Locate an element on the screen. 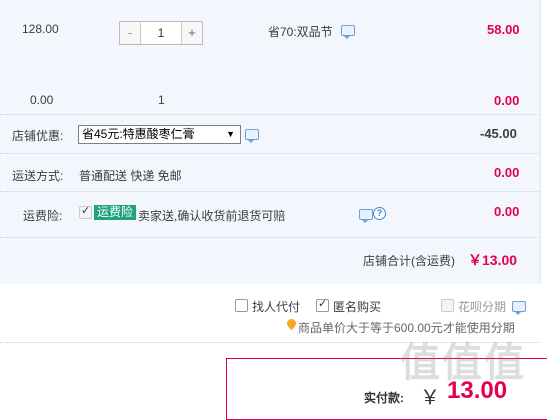 Image resolution: width=548 pixels, height=420 pixels. item2-unit-price: 0.00 is located at coordinates (42, 100).